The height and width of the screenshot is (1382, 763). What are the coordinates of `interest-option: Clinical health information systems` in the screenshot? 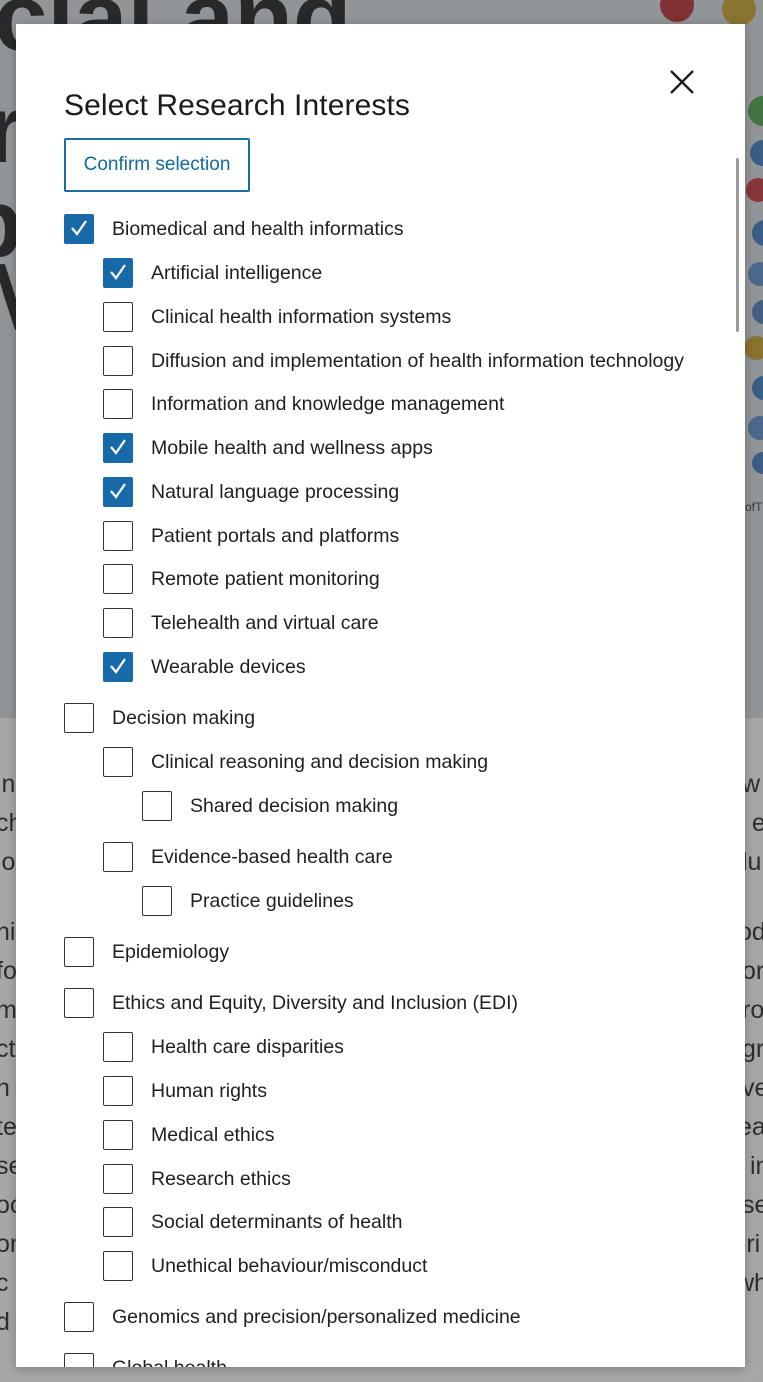 It's located at (277, 317).